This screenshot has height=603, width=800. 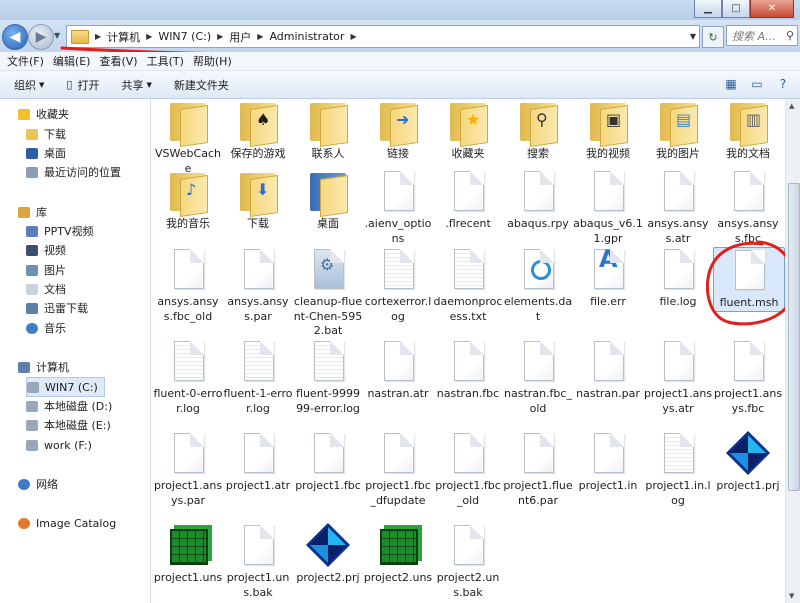 What do you see at coordinates (258, 200) in the screenshot?
I see `folder-item: ⬇ 下载` at bounding box center [258, 200].